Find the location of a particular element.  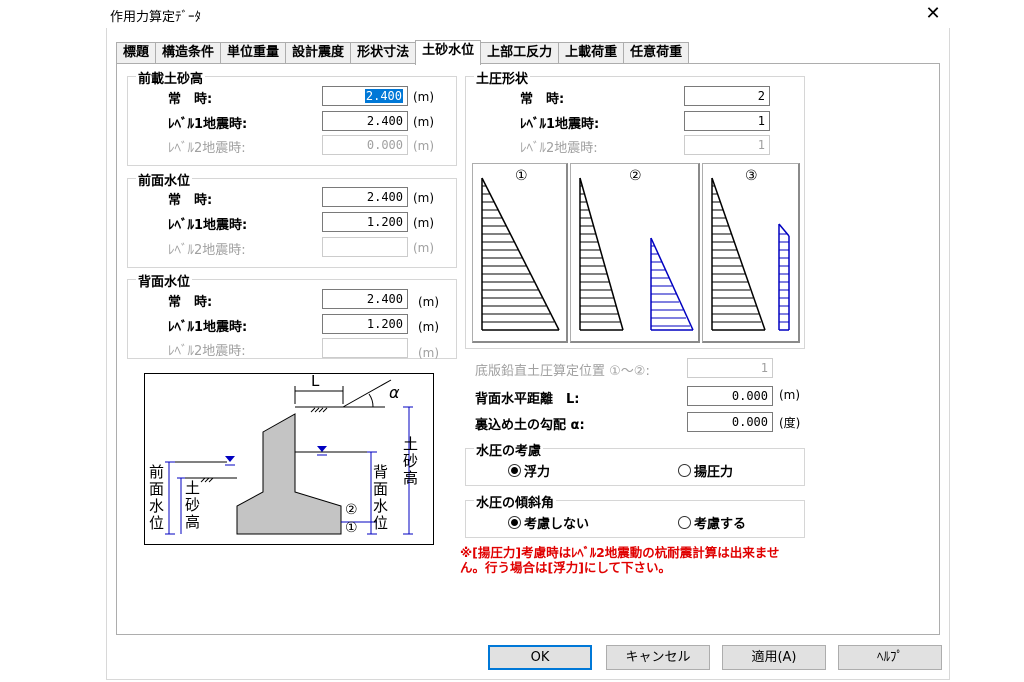

front-soil-l1-label: ﾚﾍﾞﾙ1地震時: is located at coordinates (208, 124).